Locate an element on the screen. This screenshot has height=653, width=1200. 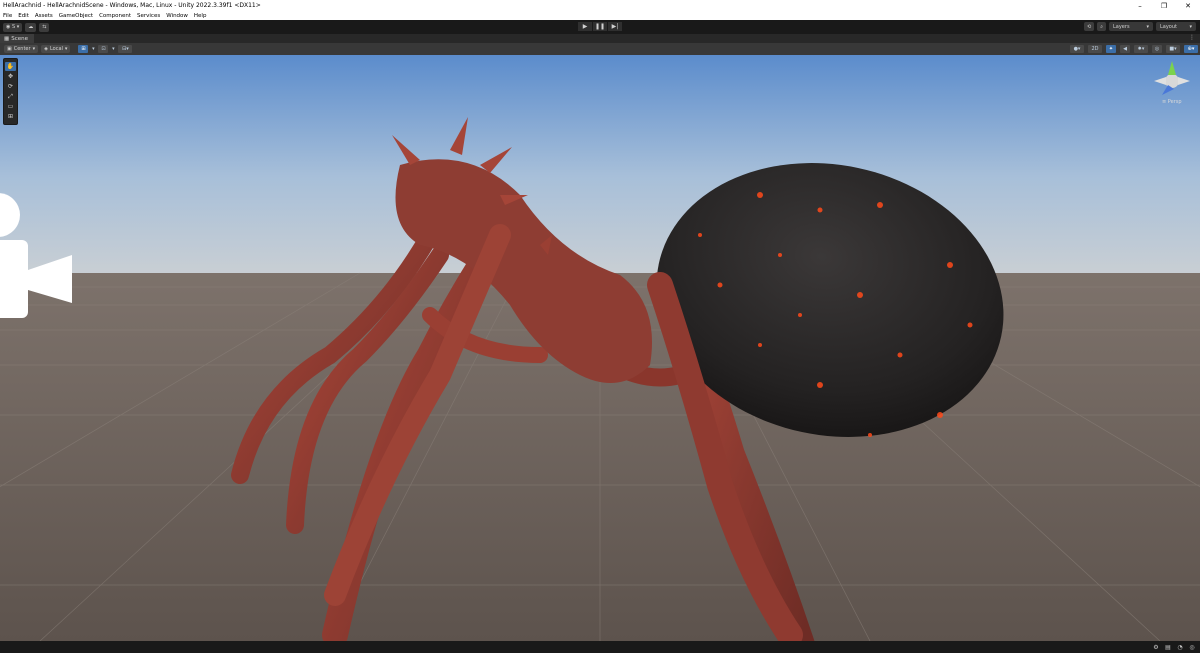
light-bulb-icon: ✦ is located at coordinates (1111, 49).